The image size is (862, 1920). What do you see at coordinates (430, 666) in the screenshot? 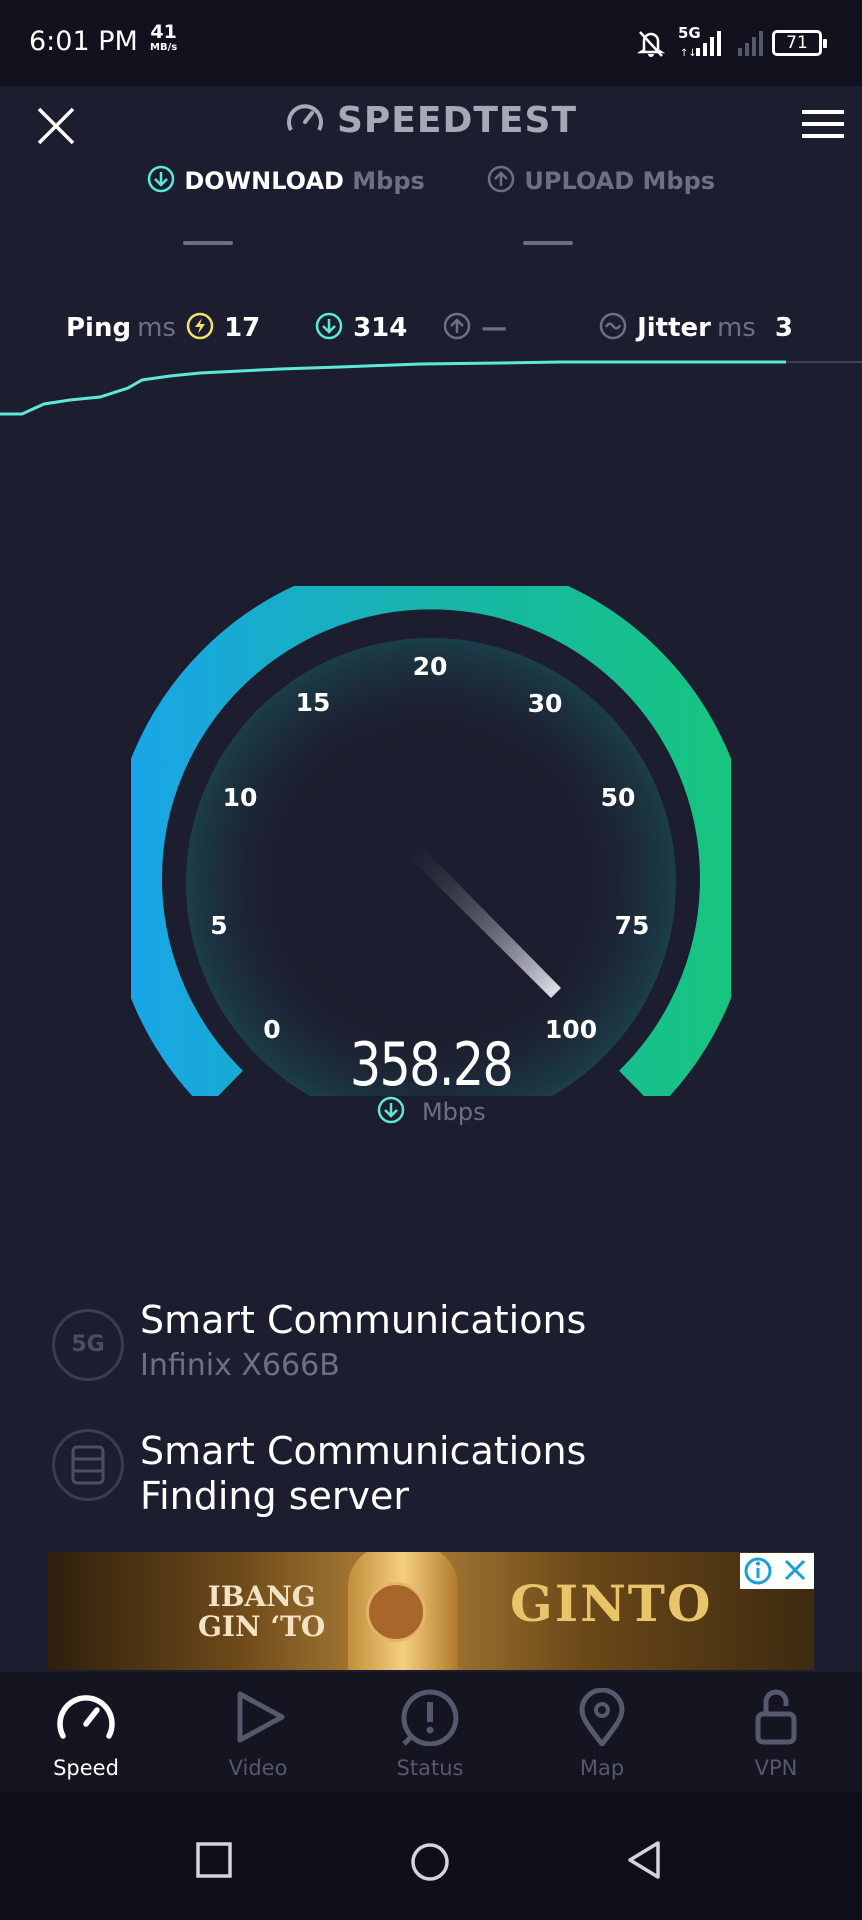
I see `gauge-tick-20: 20` at bounding box center [430, 666].